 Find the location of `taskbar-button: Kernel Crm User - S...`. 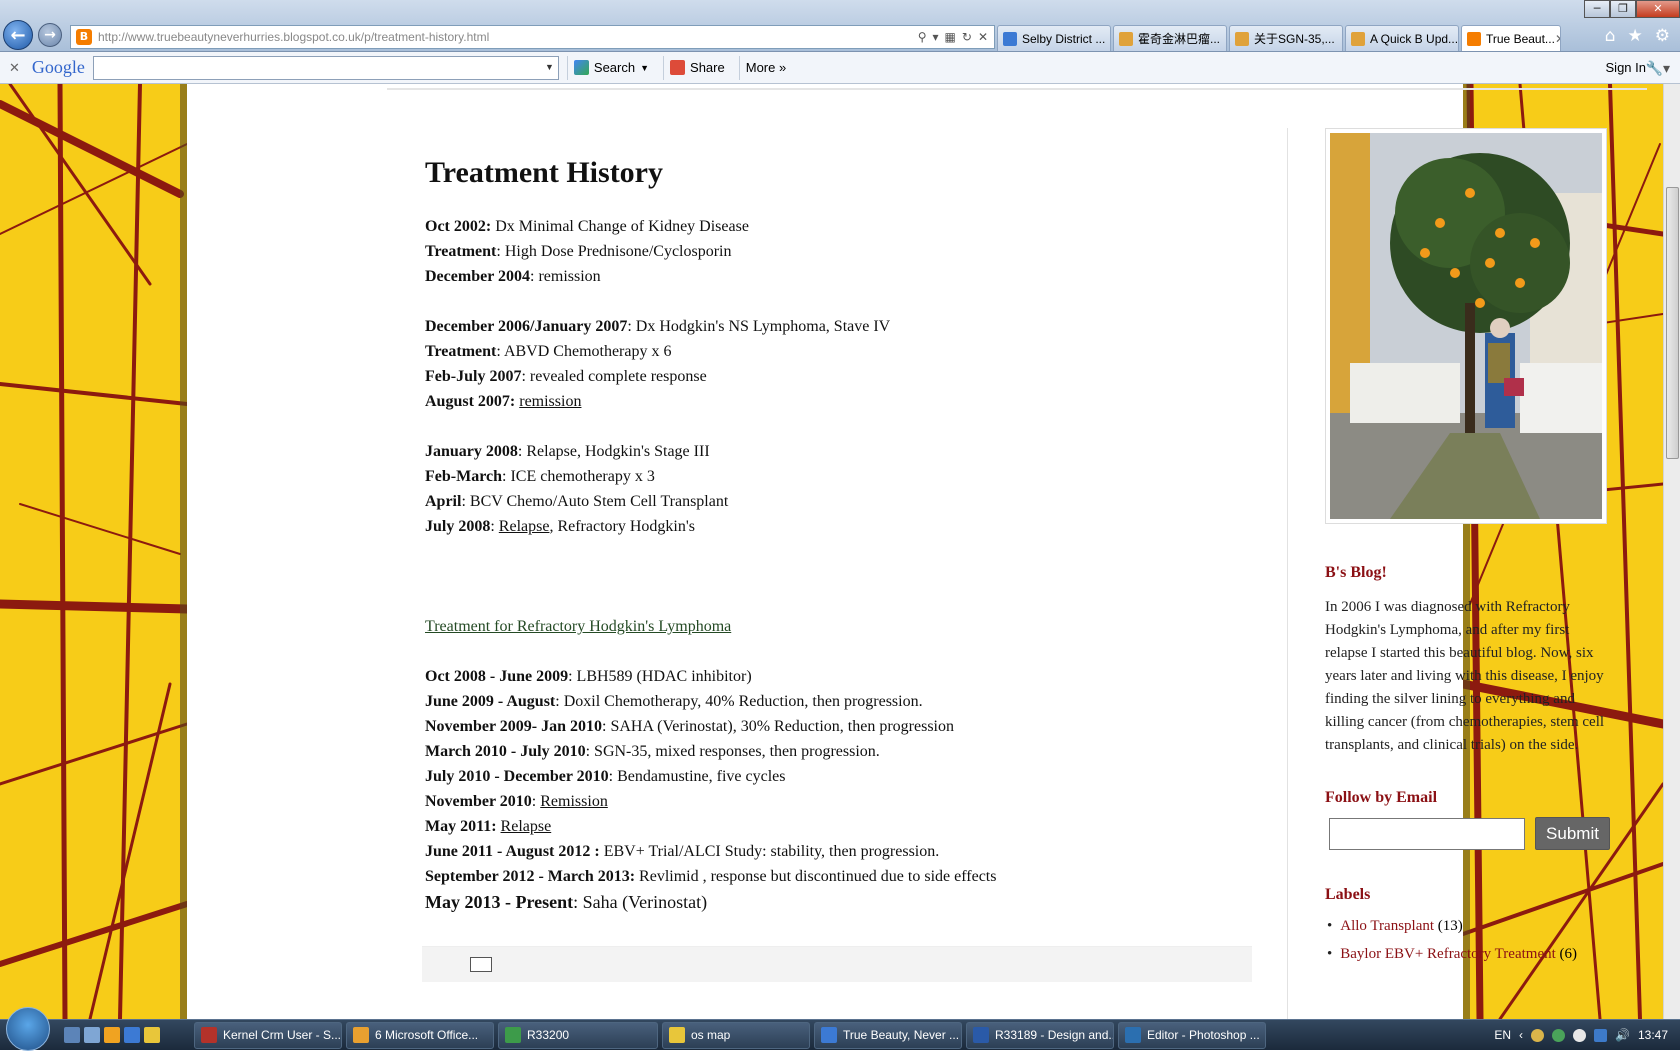

taskbar-button: Kernel Crm User - S... is located at coordinates (268, 1035).